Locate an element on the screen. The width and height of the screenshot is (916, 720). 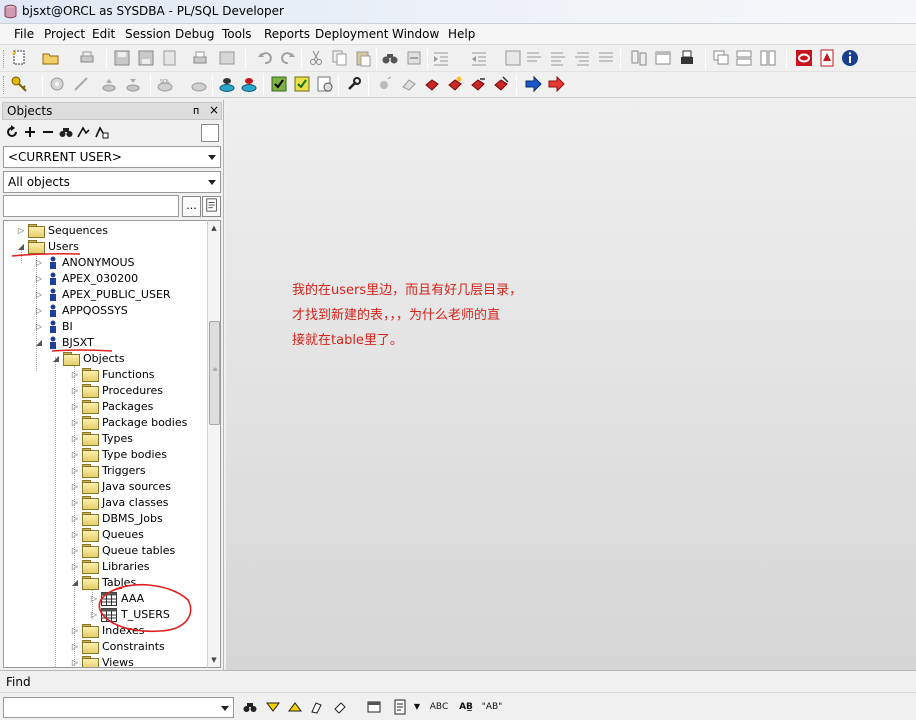
bookmark-clear-icon is located at coordinates (501, 84).